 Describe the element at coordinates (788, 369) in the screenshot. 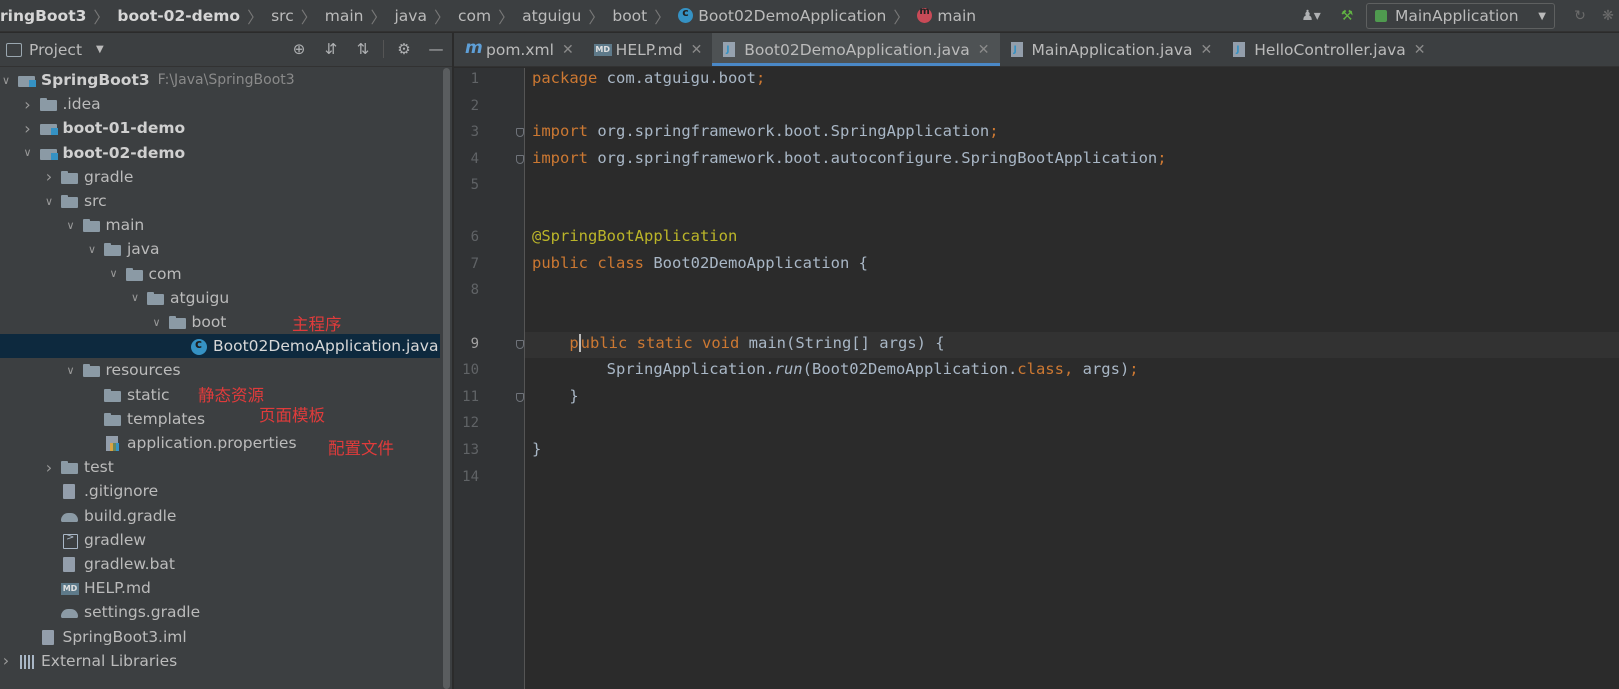

I see `code-token: run` at that location.